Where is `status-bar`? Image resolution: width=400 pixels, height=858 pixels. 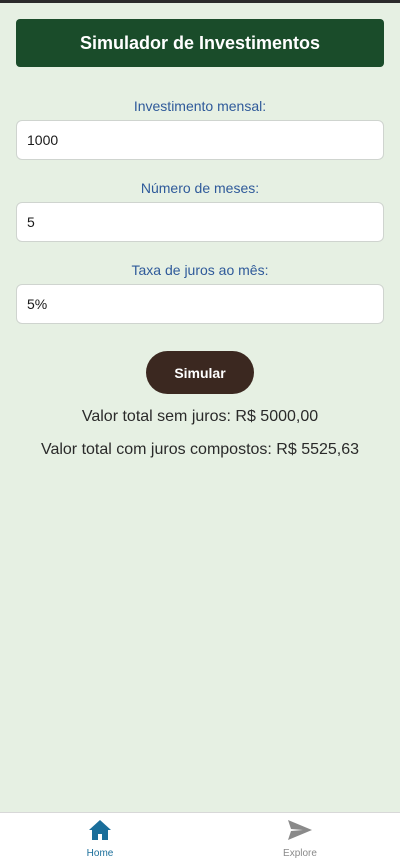 status-bar is located at coordinates (200, 1).